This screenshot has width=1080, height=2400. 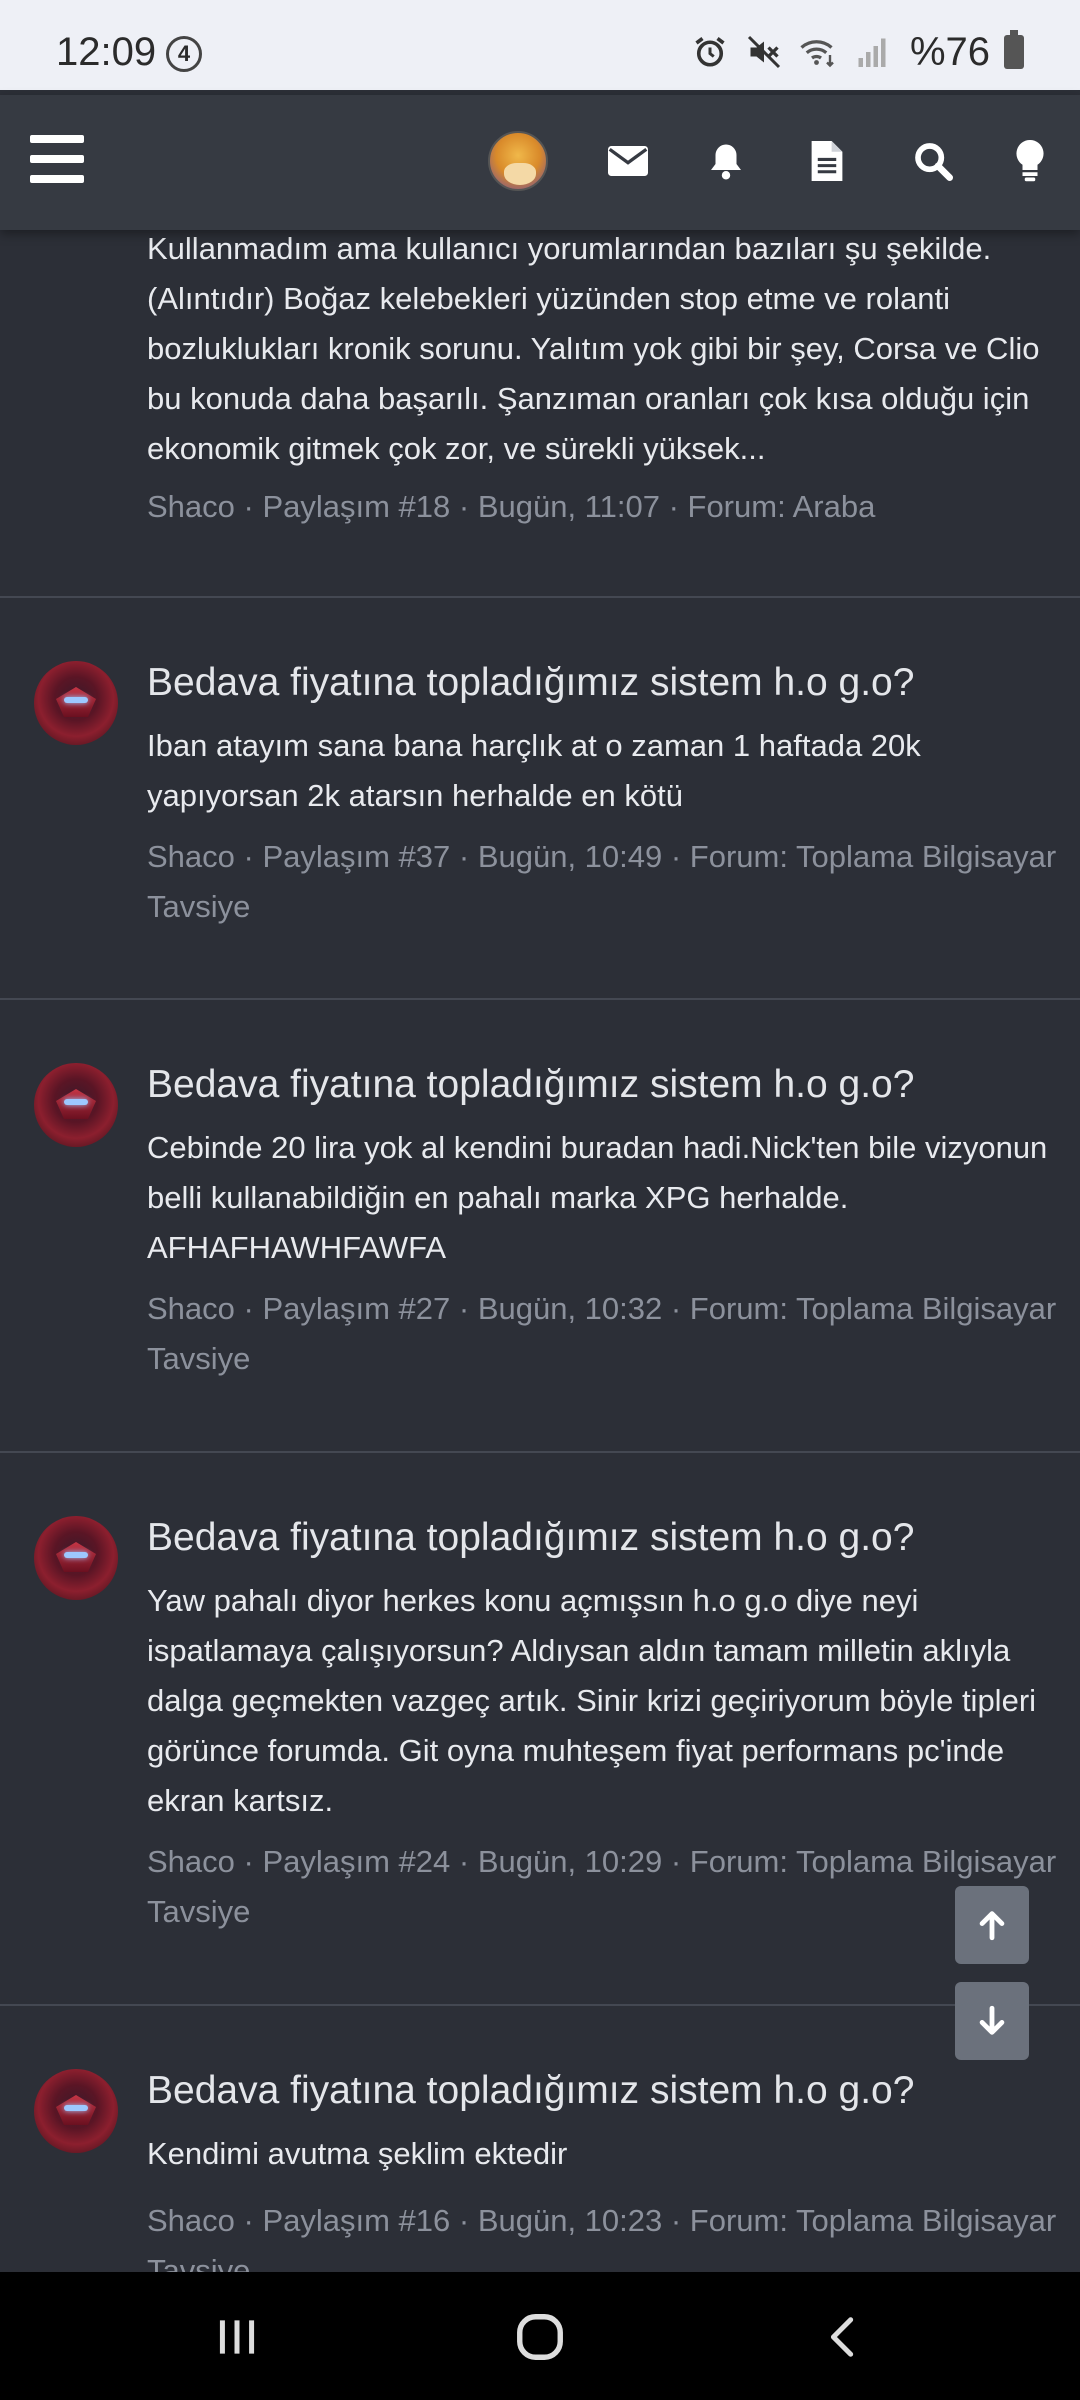 What do you see at coordinates (357, 2153) in the screenshot?
I see `post-snippet: Kendimi avutma şeklim ektedir` at bounding box center [357, 2153].